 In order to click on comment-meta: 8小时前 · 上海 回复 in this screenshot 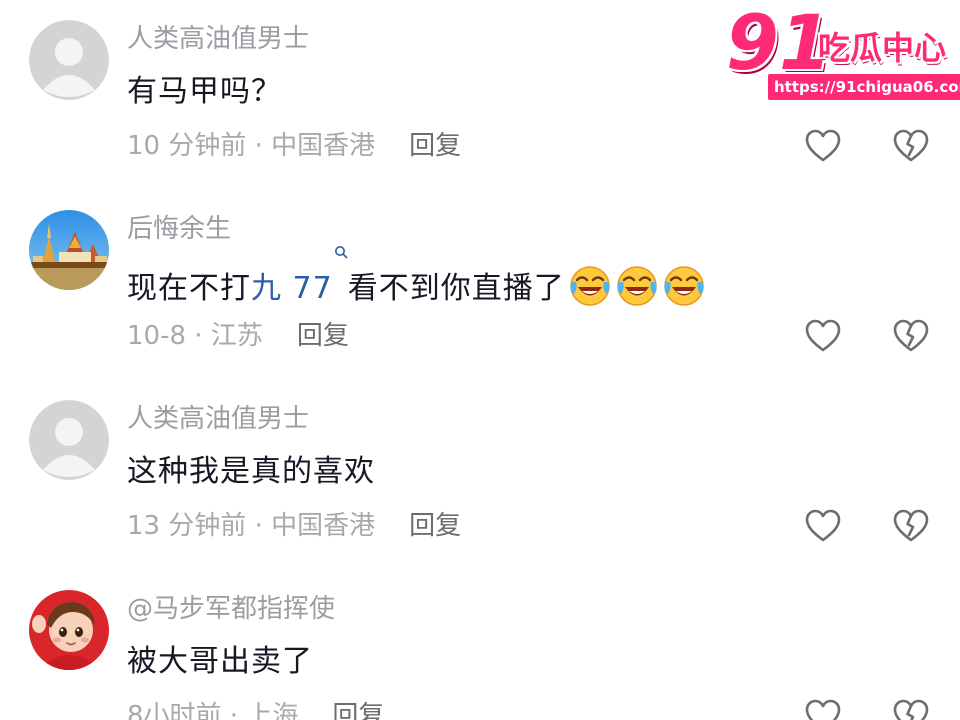, I will do `click(255, 709)`.